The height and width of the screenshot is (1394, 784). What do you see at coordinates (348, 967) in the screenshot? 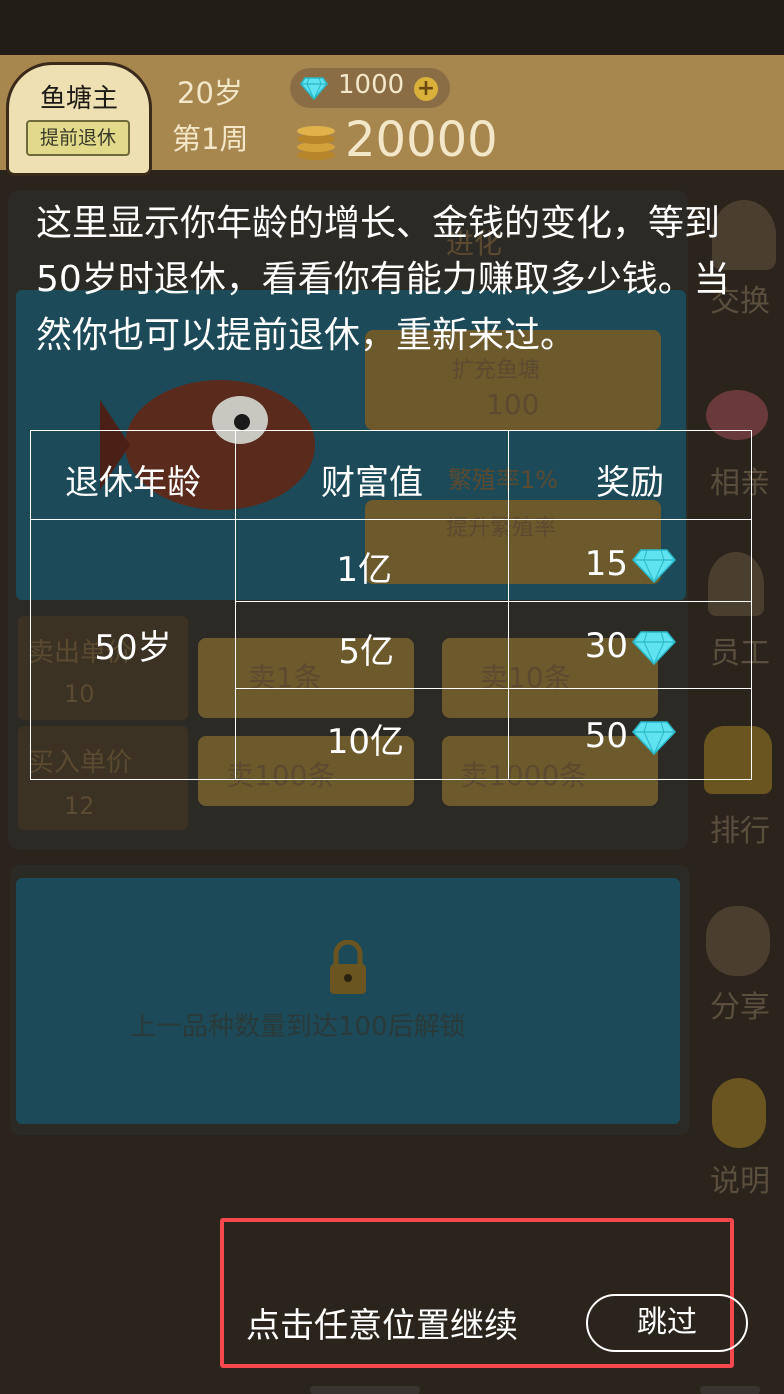
I see `lock-icon` at bounding box center [348, 967].